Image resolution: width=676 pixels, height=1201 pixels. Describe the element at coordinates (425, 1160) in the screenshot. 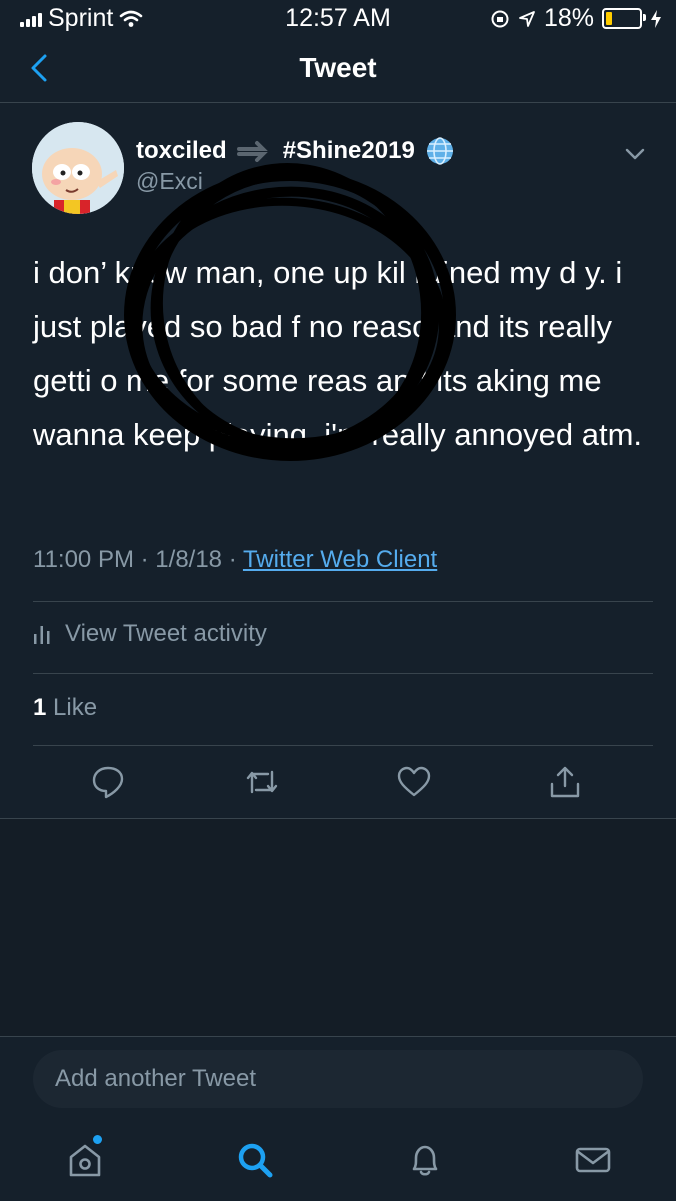

I see `notifications-icon` at that location.